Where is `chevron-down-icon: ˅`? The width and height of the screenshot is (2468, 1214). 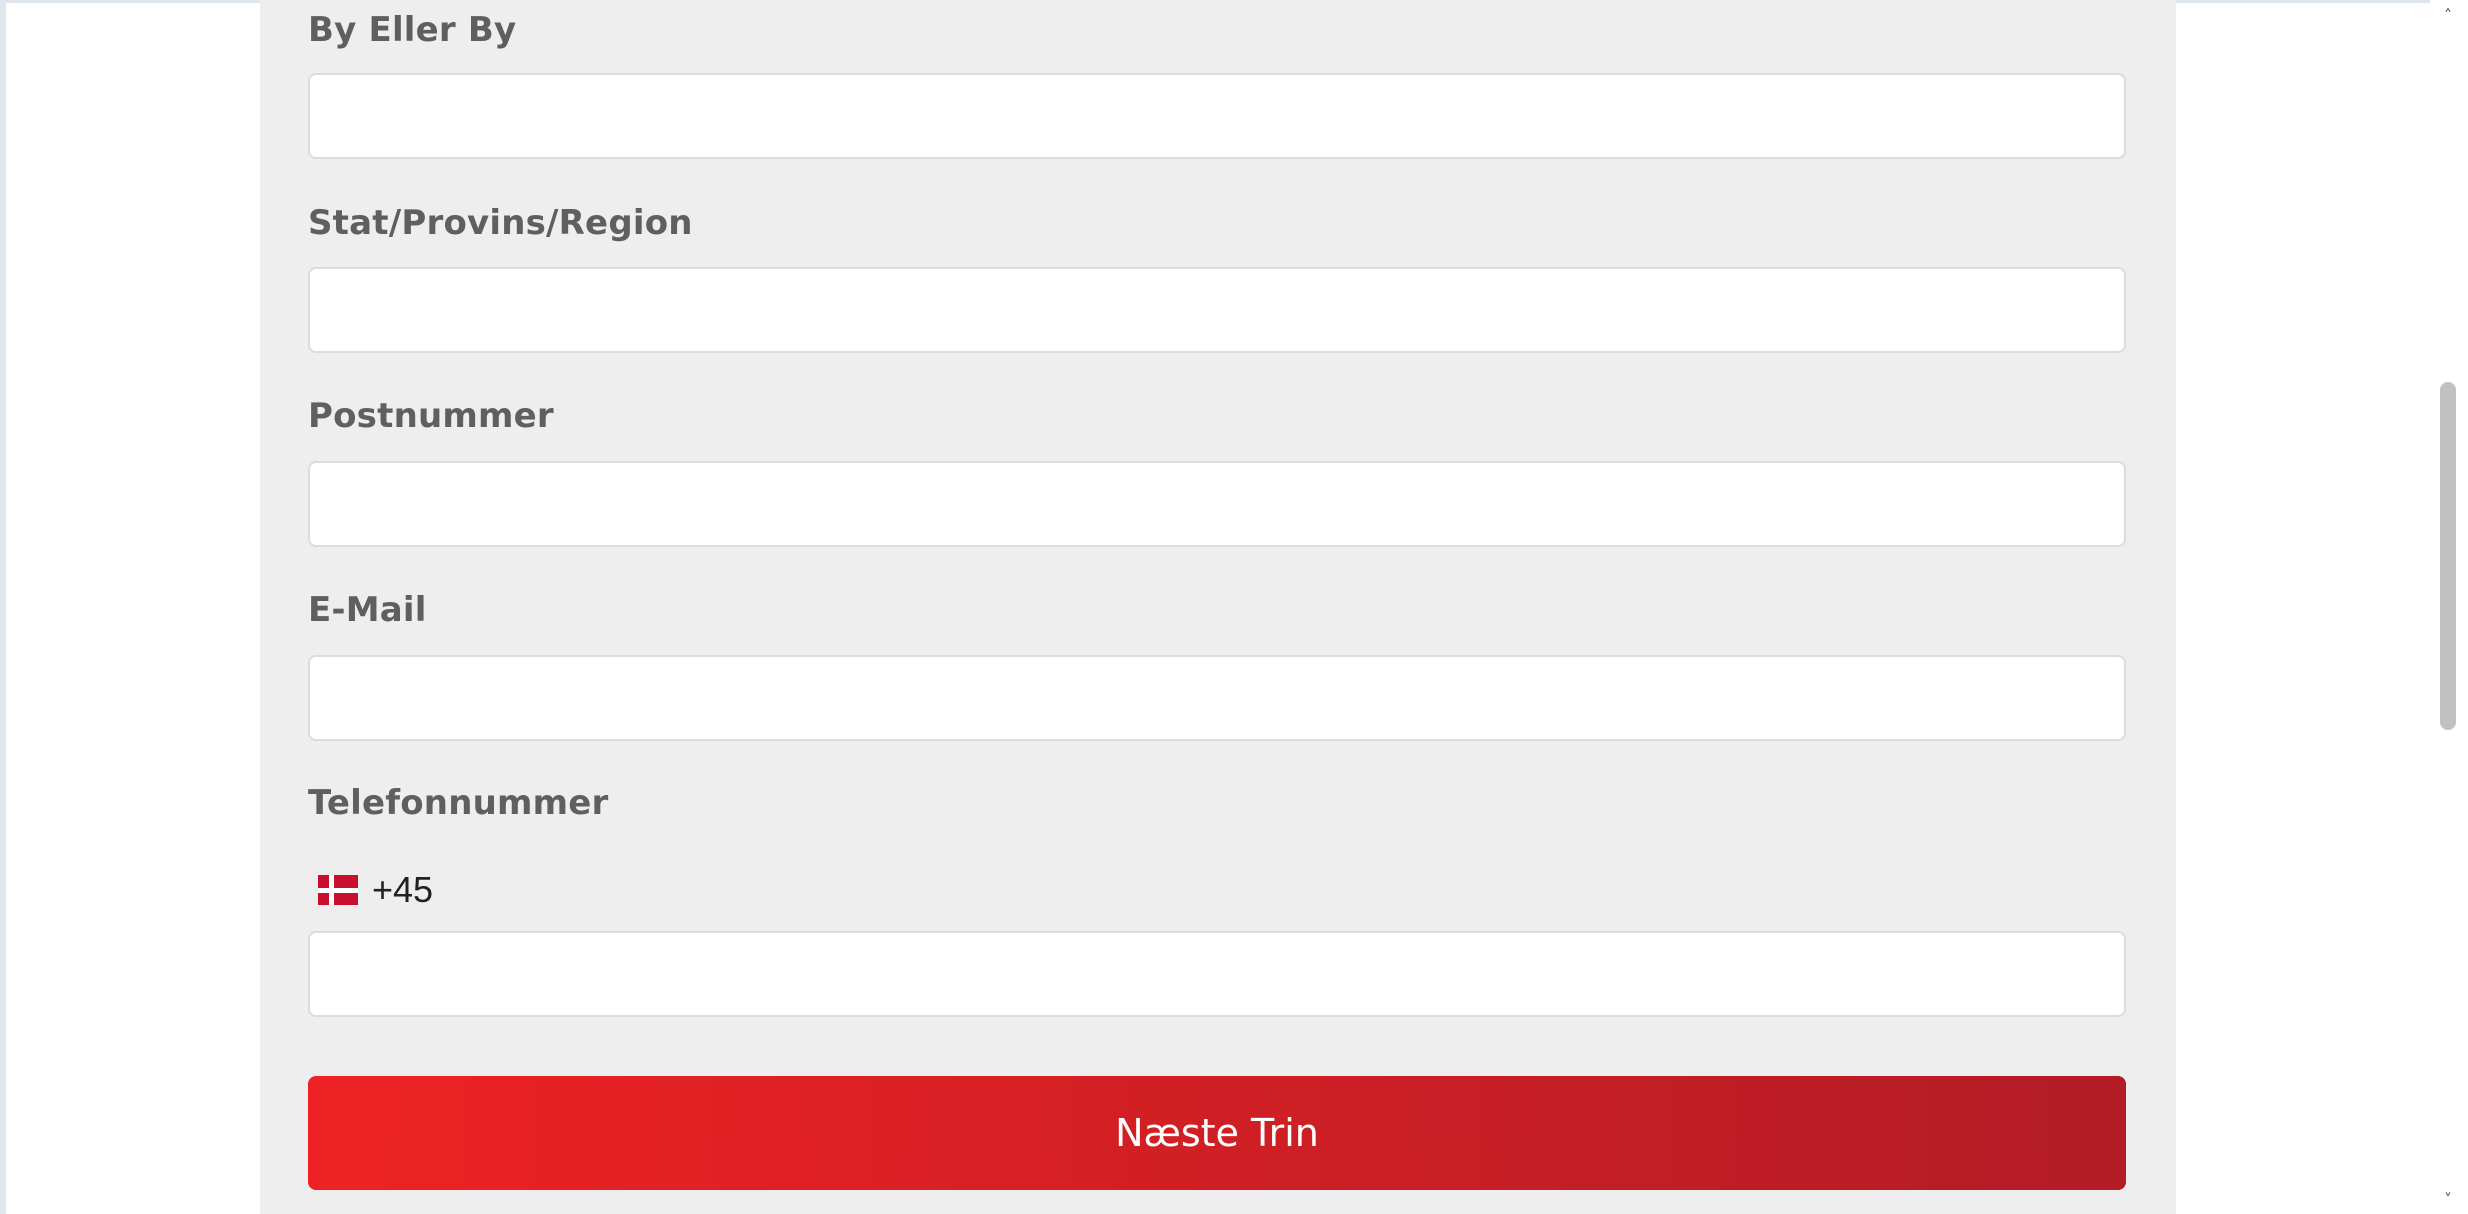
chevron-down-icon: ˅ is located at coordinates (2448, 1200).